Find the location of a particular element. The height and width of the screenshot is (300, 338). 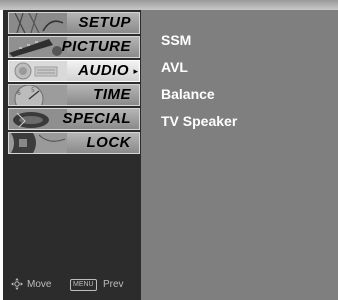

navigation-cross-icon is located at coordinates (17, 284).